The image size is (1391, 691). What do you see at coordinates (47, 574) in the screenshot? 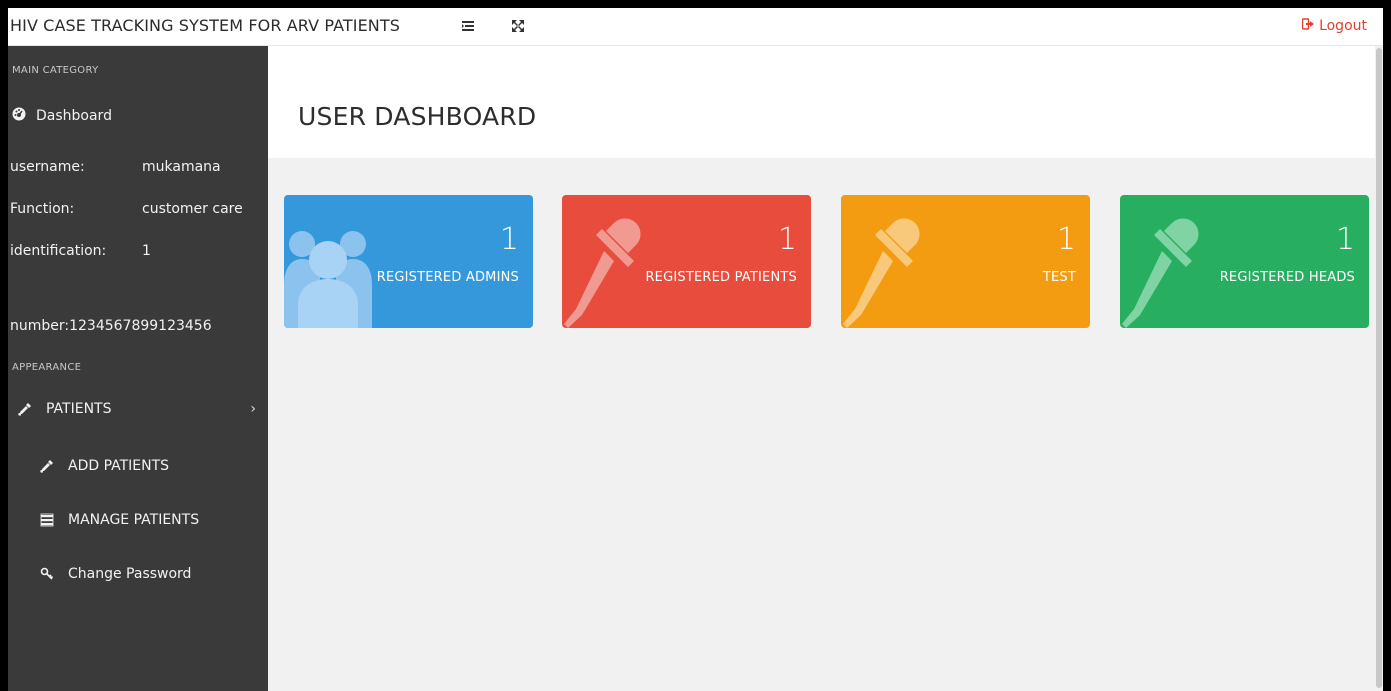
I see `key-icon` at bounding box center [47, 574].